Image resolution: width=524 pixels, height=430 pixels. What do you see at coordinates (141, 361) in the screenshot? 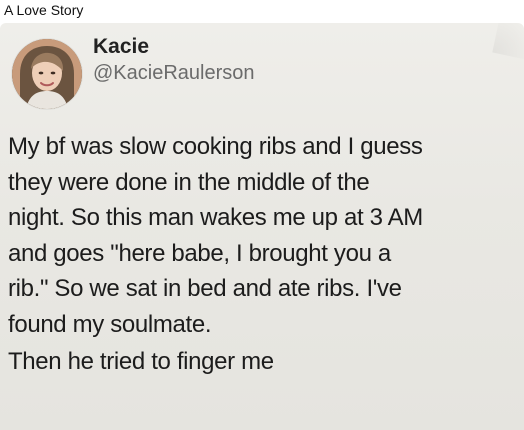
I see `tweet-line: Then he tried to finger me` at bounding box center [141, 361].